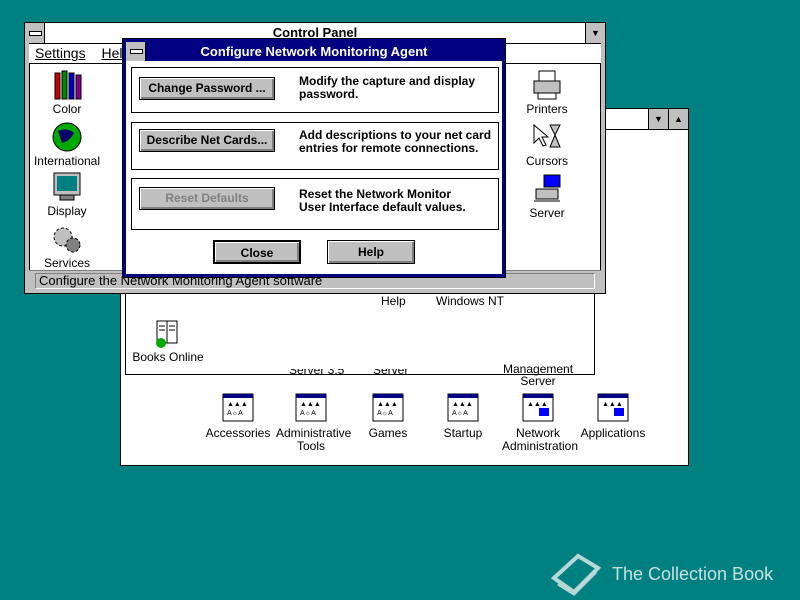  I want to click on cp-services: Services, so click(67, 246).